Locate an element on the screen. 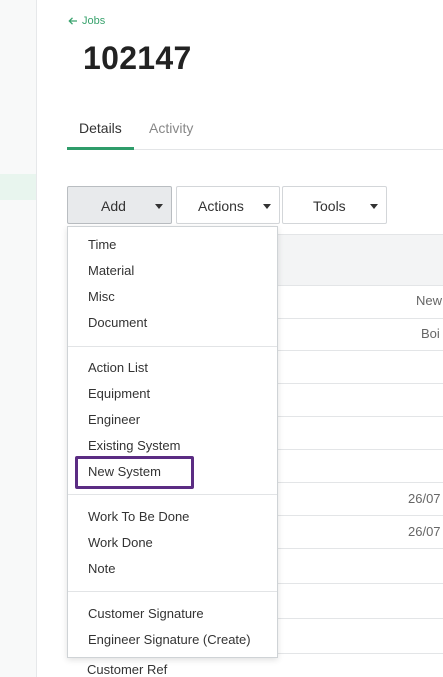 This screenshot has width=443, height=677. menu-item-customer-signature: Customer Signature is located at coordinates (146, 613).